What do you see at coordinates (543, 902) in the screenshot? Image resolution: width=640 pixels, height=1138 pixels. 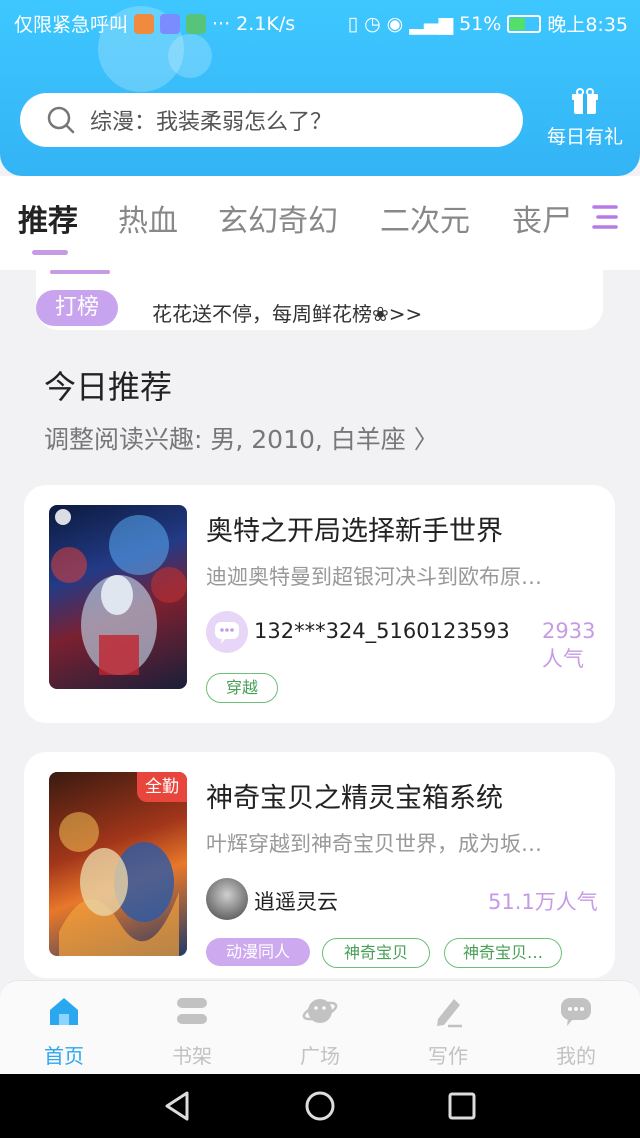 I see `popularity-count: 51.1万人气` at bounding box center [543, 902].